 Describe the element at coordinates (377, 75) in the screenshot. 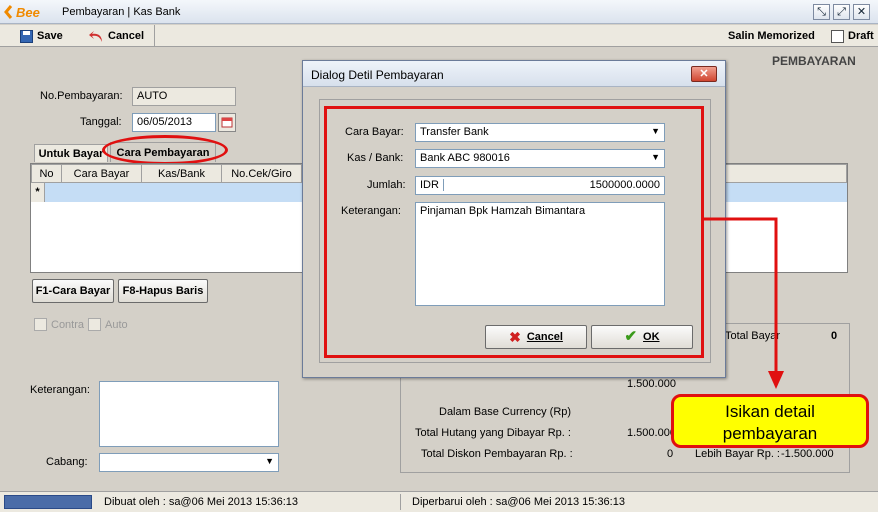

I see `dialog-title: Dialog Detil Pembayaran` at that location.